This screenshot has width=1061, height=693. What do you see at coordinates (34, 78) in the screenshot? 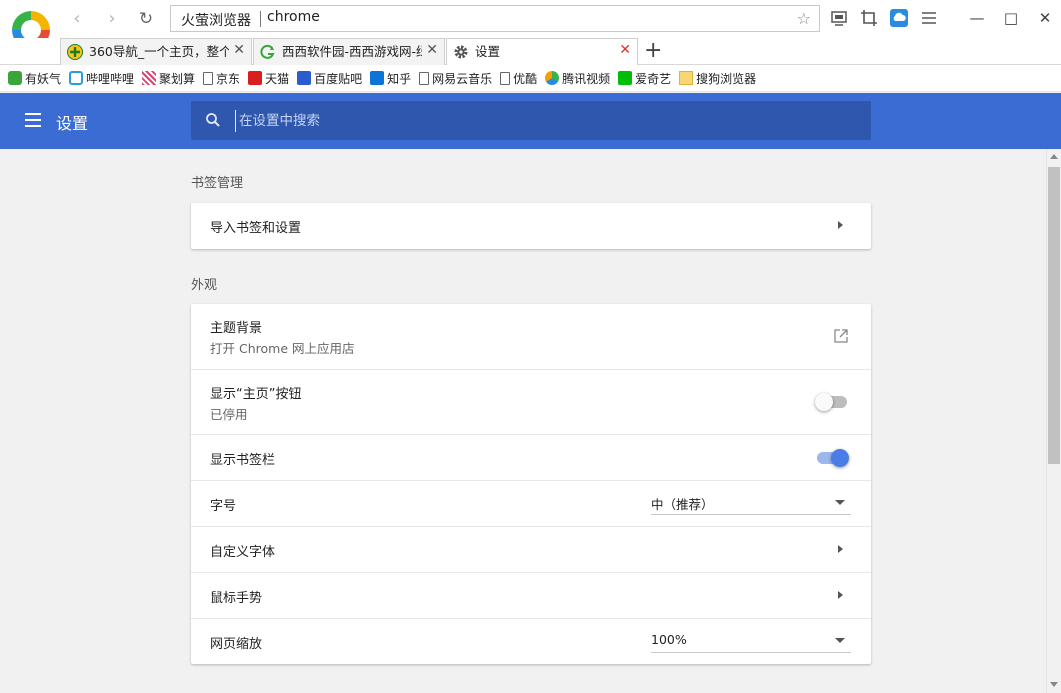
I see `bookmark-item: 有妖气` at bounding box center [34, 78].